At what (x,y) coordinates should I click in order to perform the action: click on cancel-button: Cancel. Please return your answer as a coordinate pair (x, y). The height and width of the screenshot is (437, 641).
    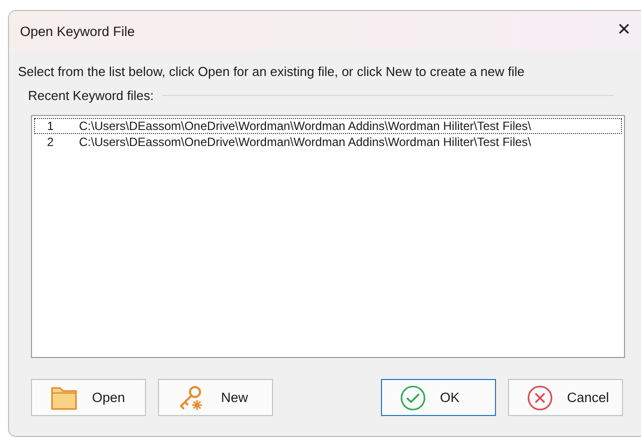
    Looking at the image, I should click on (565, 397).